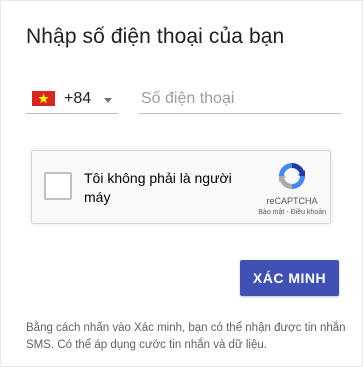 This screenshot has height=367, width=363. Describe the element at coordinates (158, 187) in the screenshot. I see `recaptcha-label: Tôi không phải là người máy` at that location.